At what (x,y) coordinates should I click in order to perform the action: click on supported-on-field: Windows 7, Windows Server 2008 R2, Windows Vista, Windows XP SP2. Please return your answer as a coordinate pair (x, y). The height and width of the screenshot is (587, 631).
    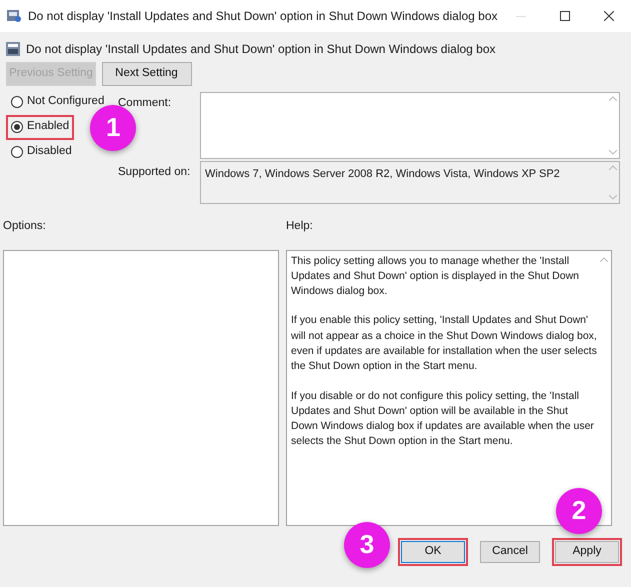
    Looking at the image, I should click on (410, 182).